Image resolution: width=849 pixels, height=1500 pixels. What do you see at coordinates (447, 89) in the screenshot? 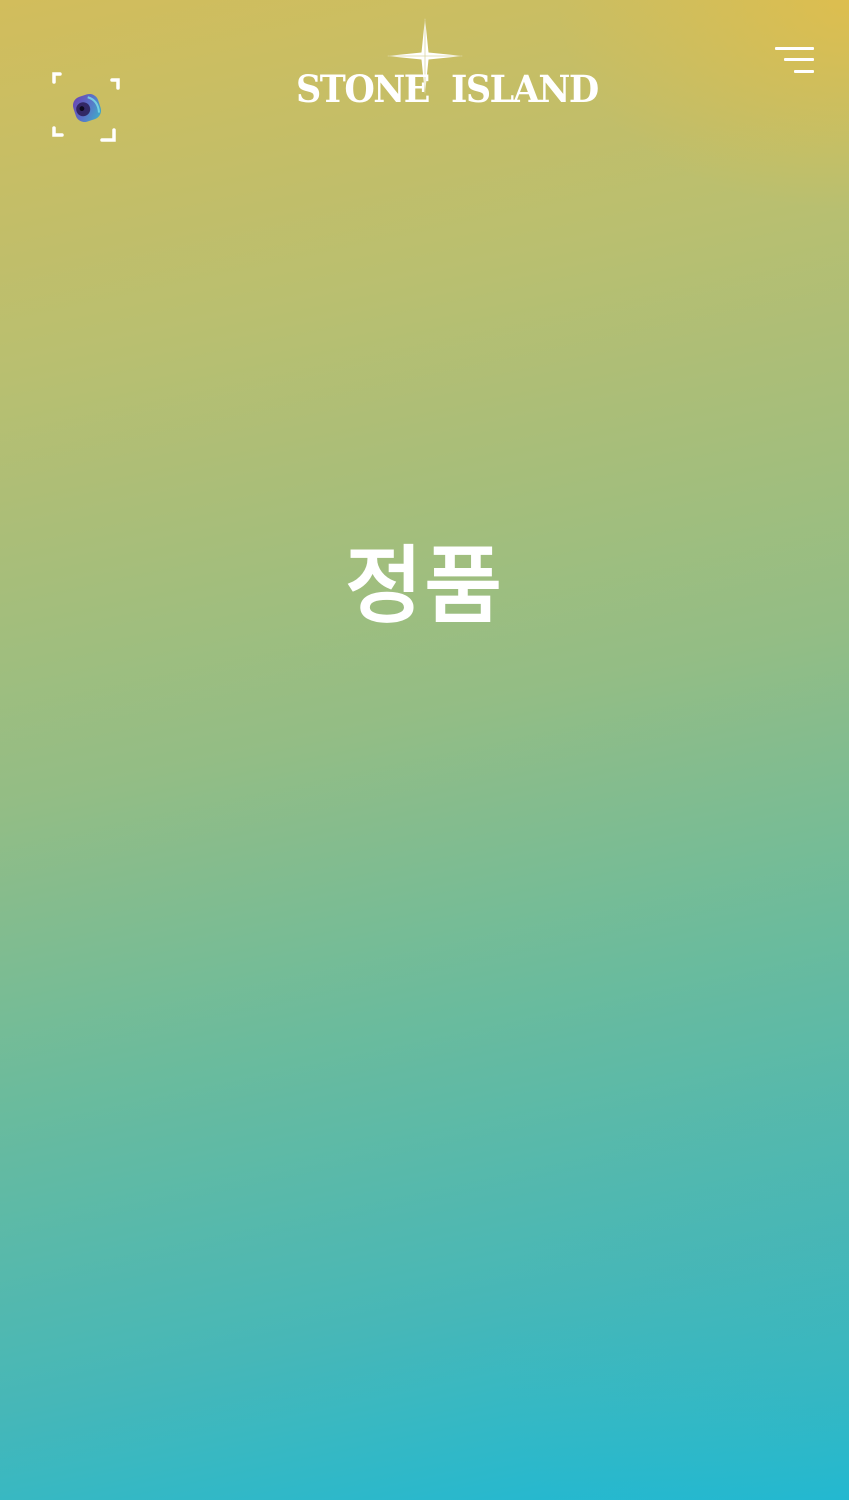
I see `brand-wordmark: STONE ISLAND` at bounding box center [447, 89].